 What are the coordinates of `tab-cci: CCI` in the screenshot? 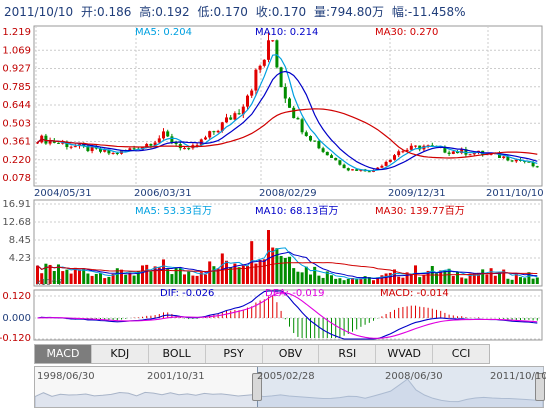 It's located at (461, 354).